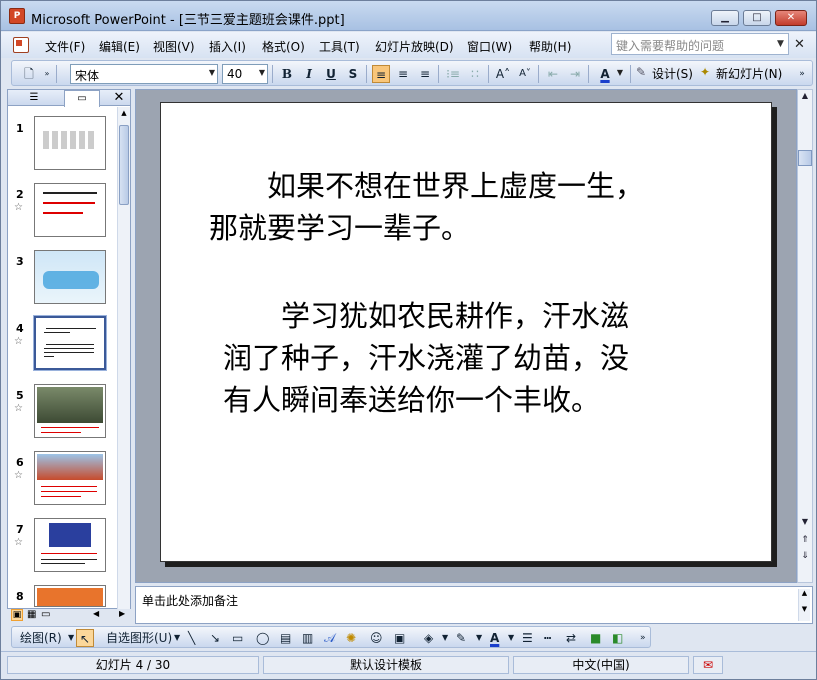  What do you see at coordinates (283, 46) in the screenshot?
I see `menu-format: 格式(O)` at bounding box center [283, 46].